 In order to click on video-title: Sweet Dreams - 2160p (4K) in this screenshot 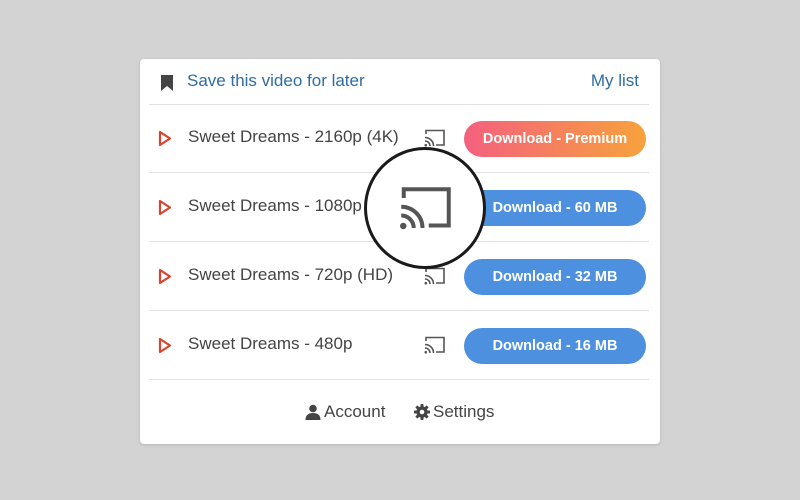, I will do `click(293, 136)`.